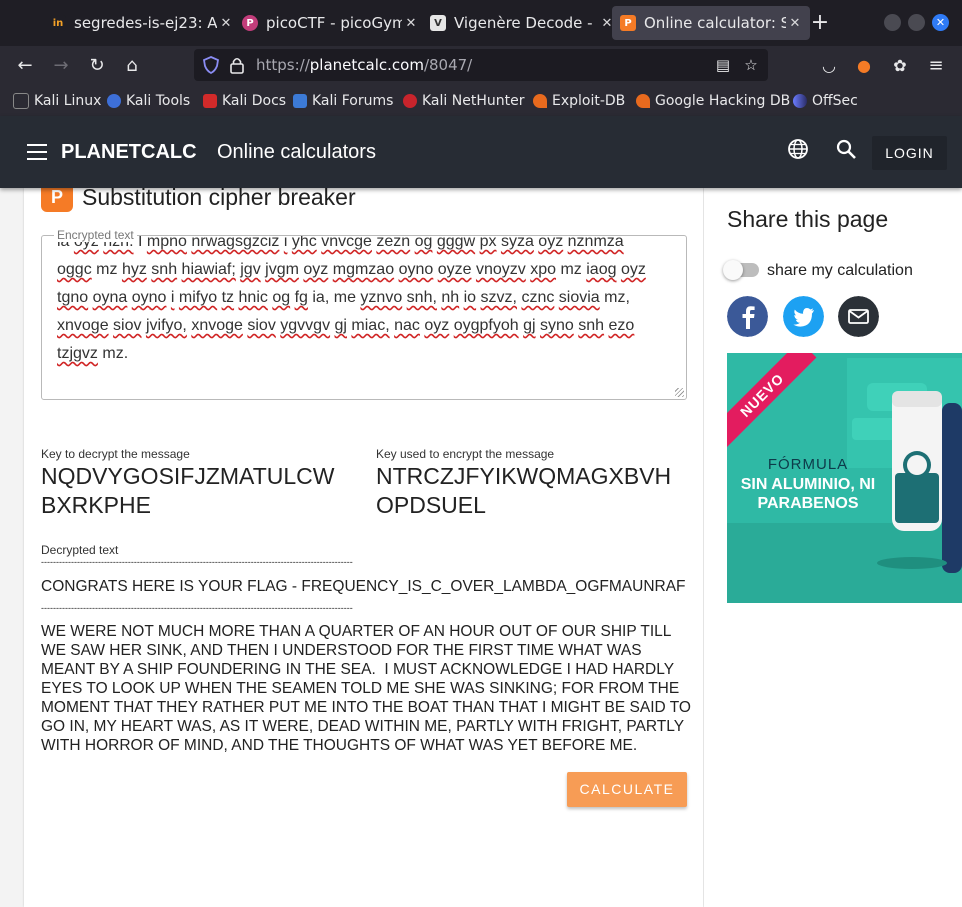 The width and height of the screenshot is (962, 907). What do you see at coordinates (114, 101) in the screenshot?
I see `kali-tools-icon` at bounding box center [114, 101].